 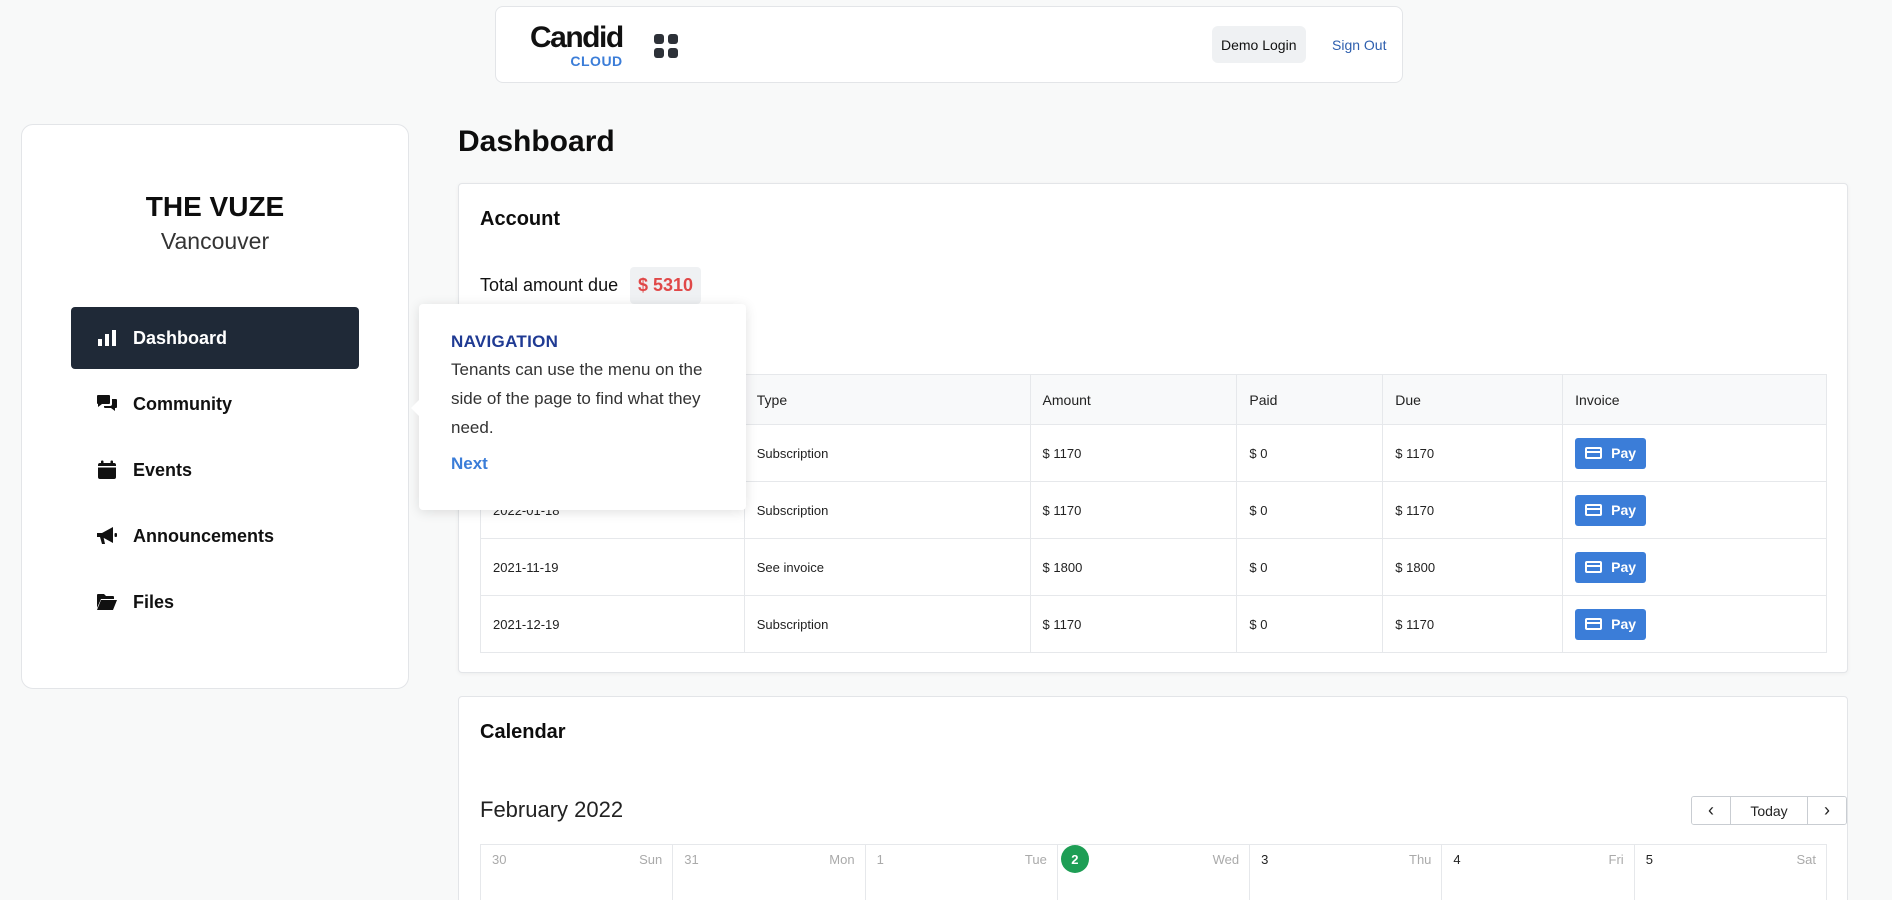 I want to click on calendar-day: 31 Mon, so click(x=769, y=872).